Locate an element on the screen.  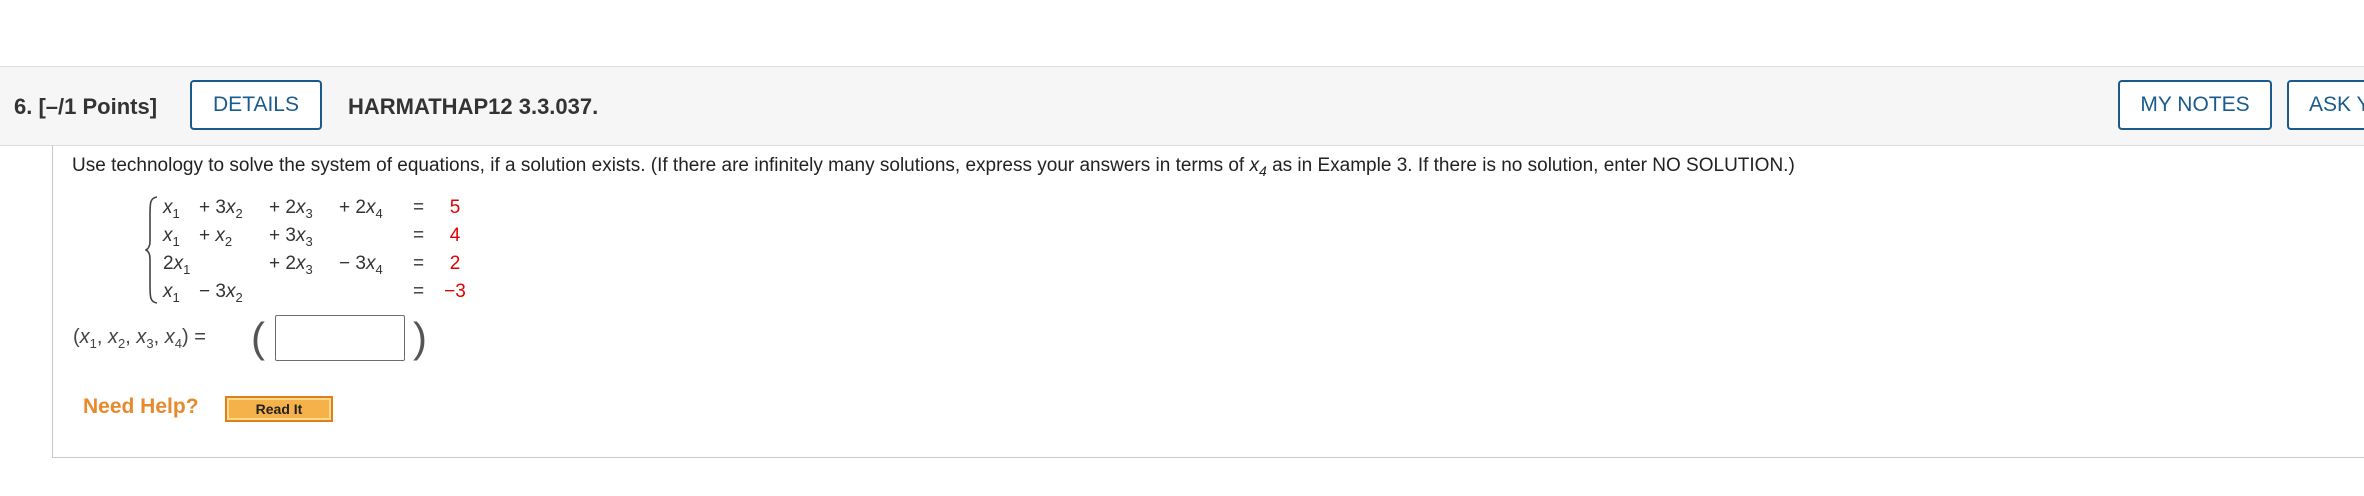
equation-term: − 3x4 is located at coordinates (361, 265).